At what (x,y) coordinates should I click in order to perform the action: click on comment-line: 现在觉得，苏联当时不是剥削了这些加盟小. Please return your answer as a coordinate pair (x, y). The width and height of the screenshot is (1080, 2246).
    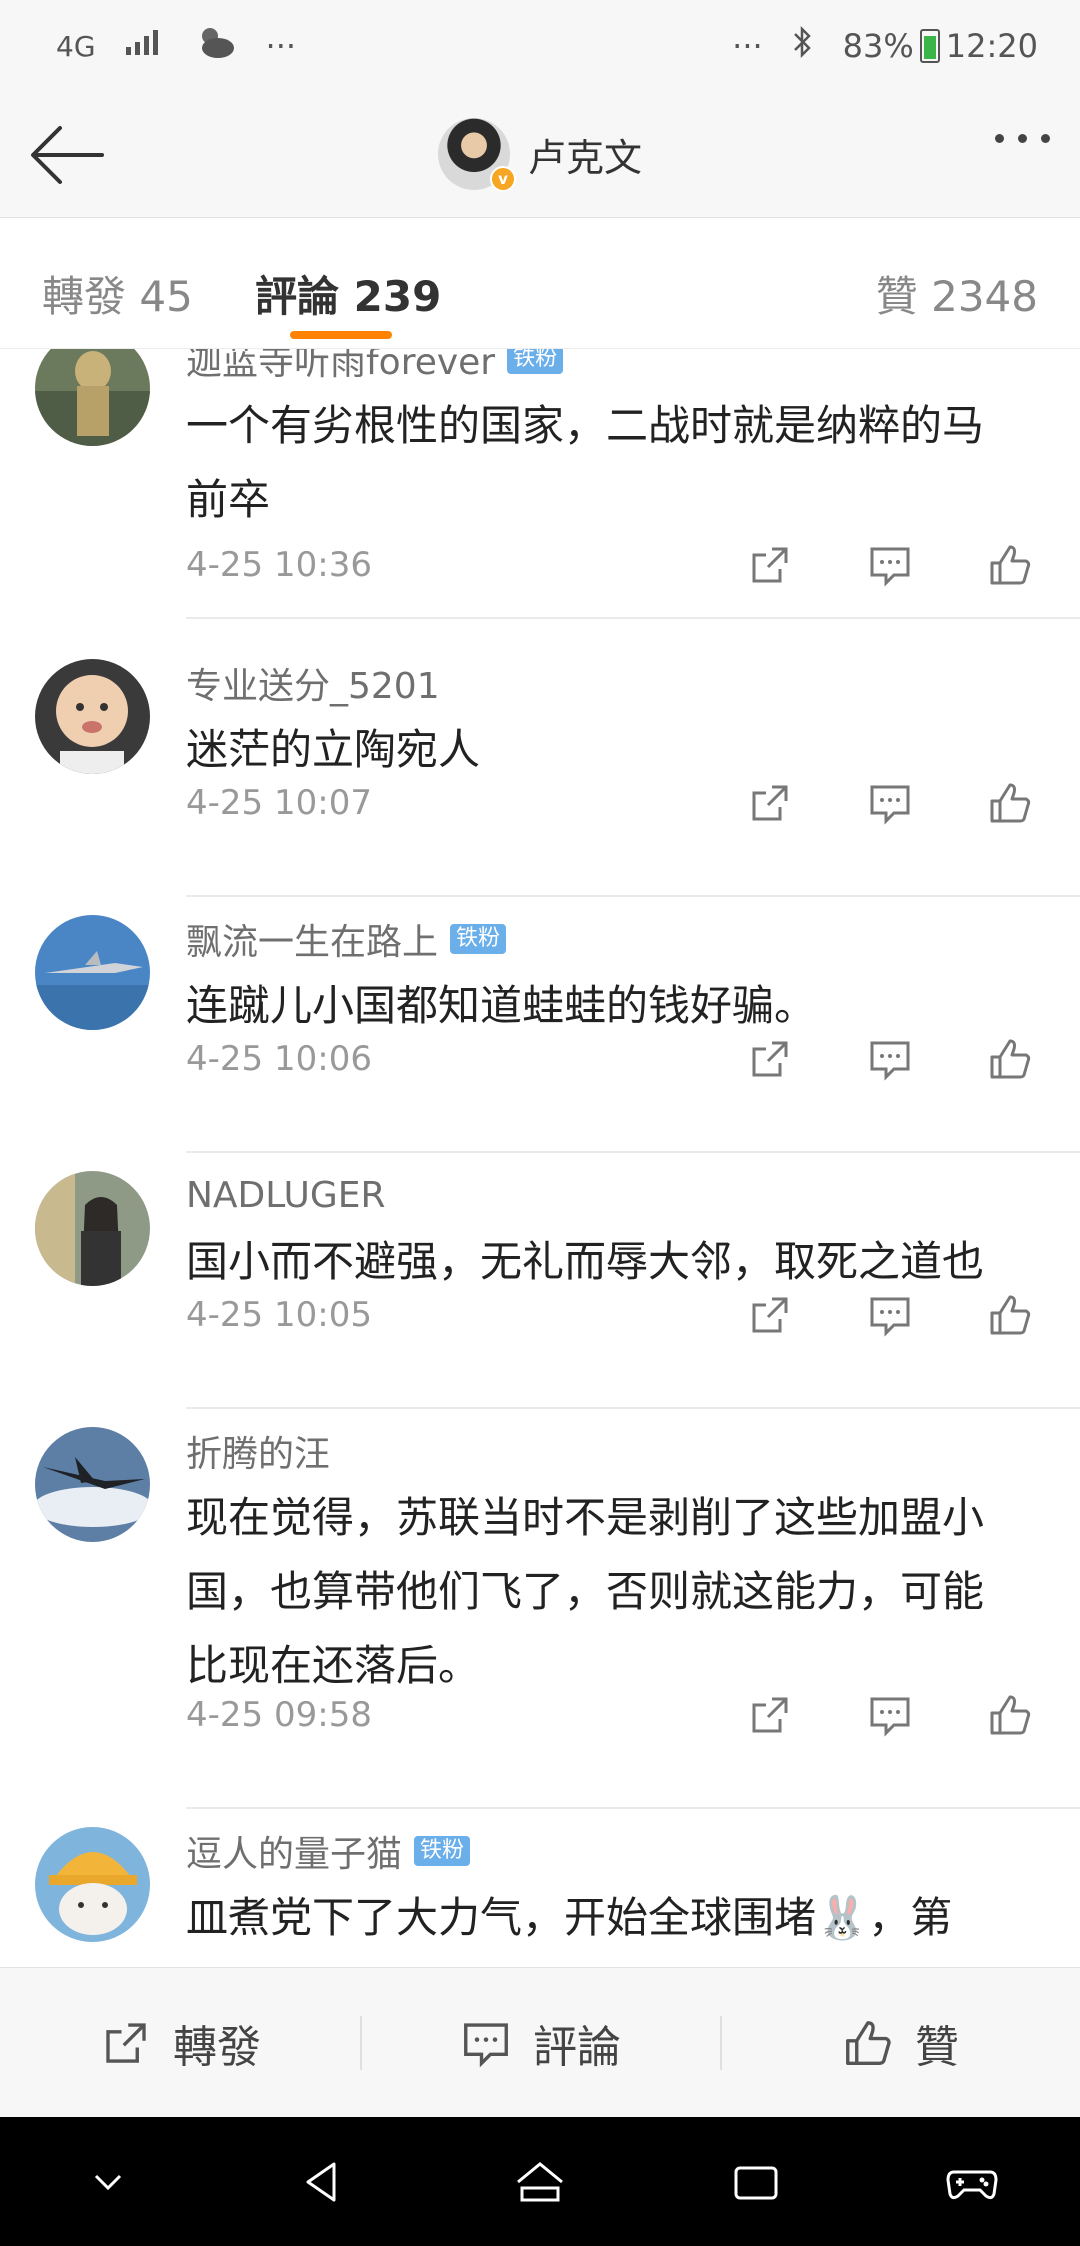
    Looking at the image, I should click on (585, 1517).